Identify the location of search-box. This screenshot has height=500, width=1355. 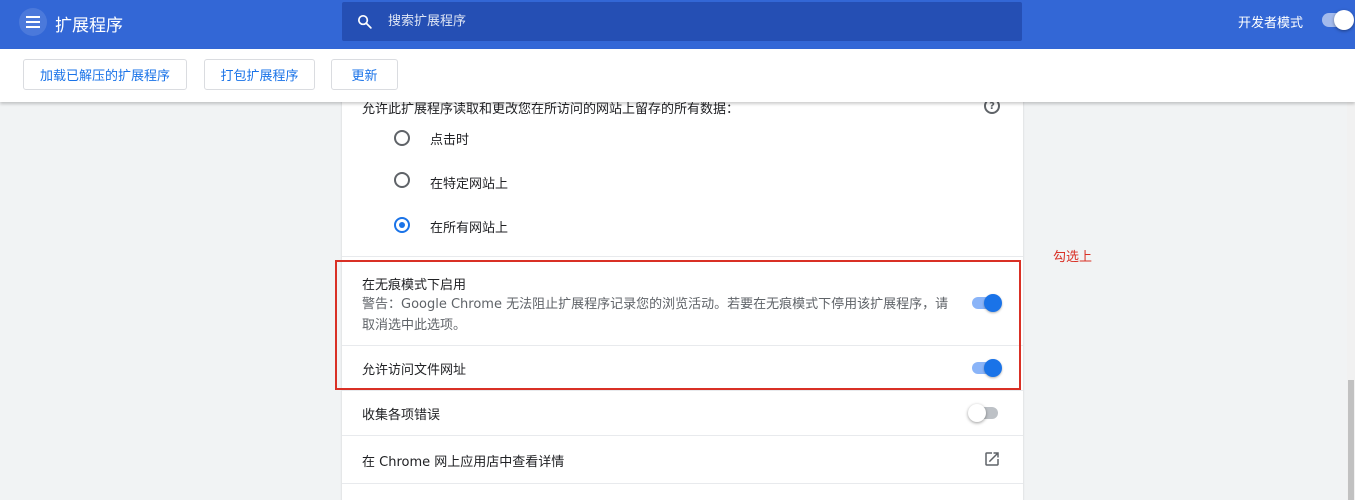
(682, 21).